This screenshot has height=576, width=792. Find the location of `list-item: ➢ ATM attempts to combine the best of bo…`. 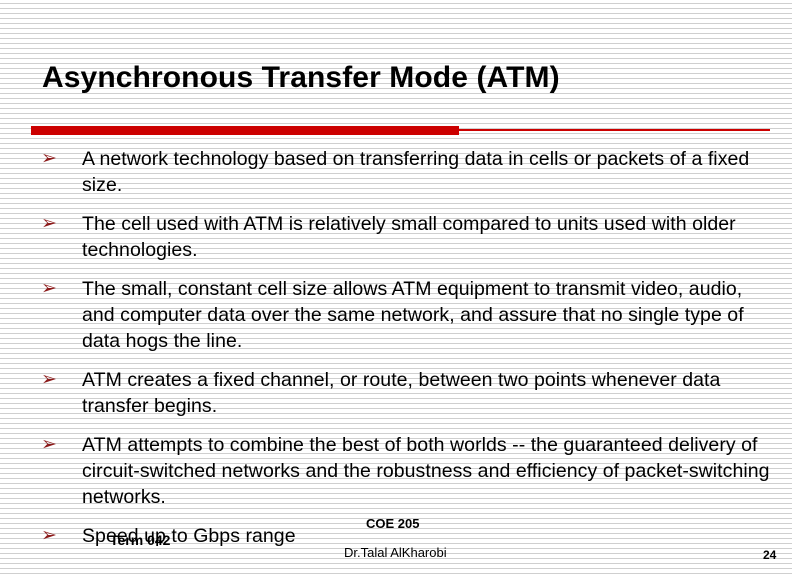

list-item: ➢ ATM attempts to combine the best of bo… is located at coordinates (405, 471).